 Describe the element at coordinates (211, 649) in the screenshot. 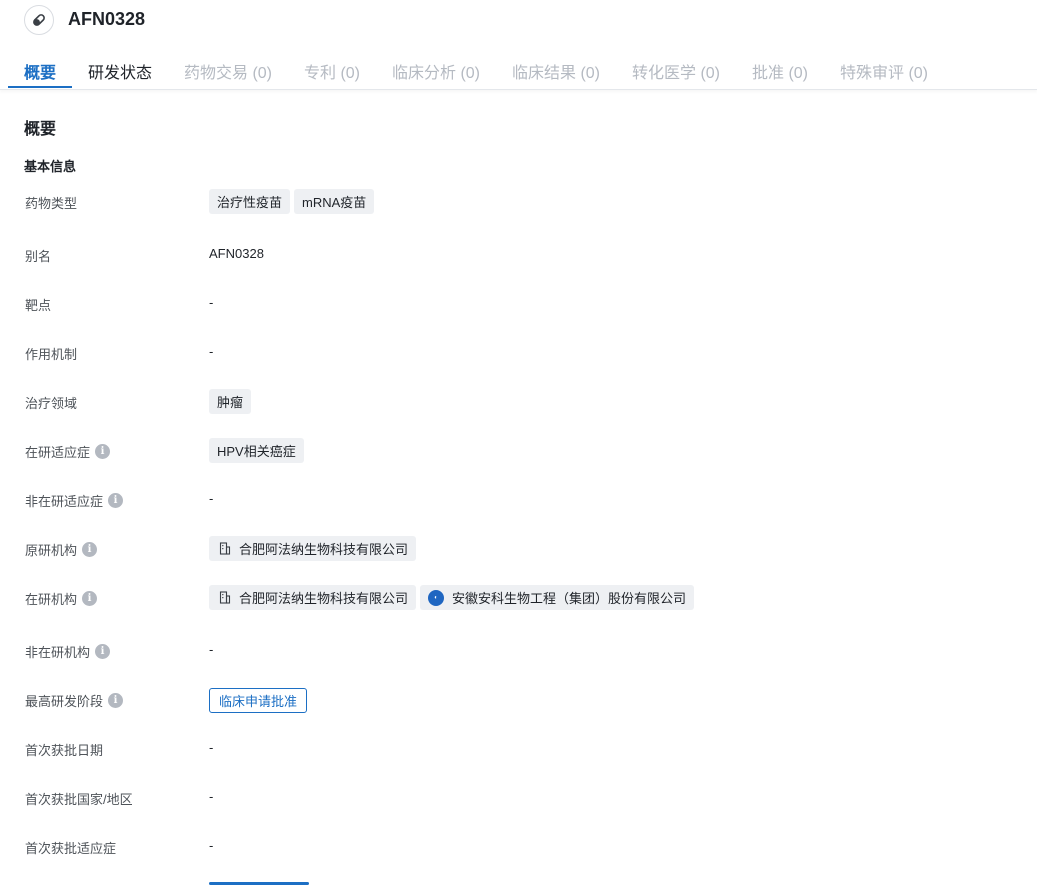

I see `value-inactive-org: -` at that location.